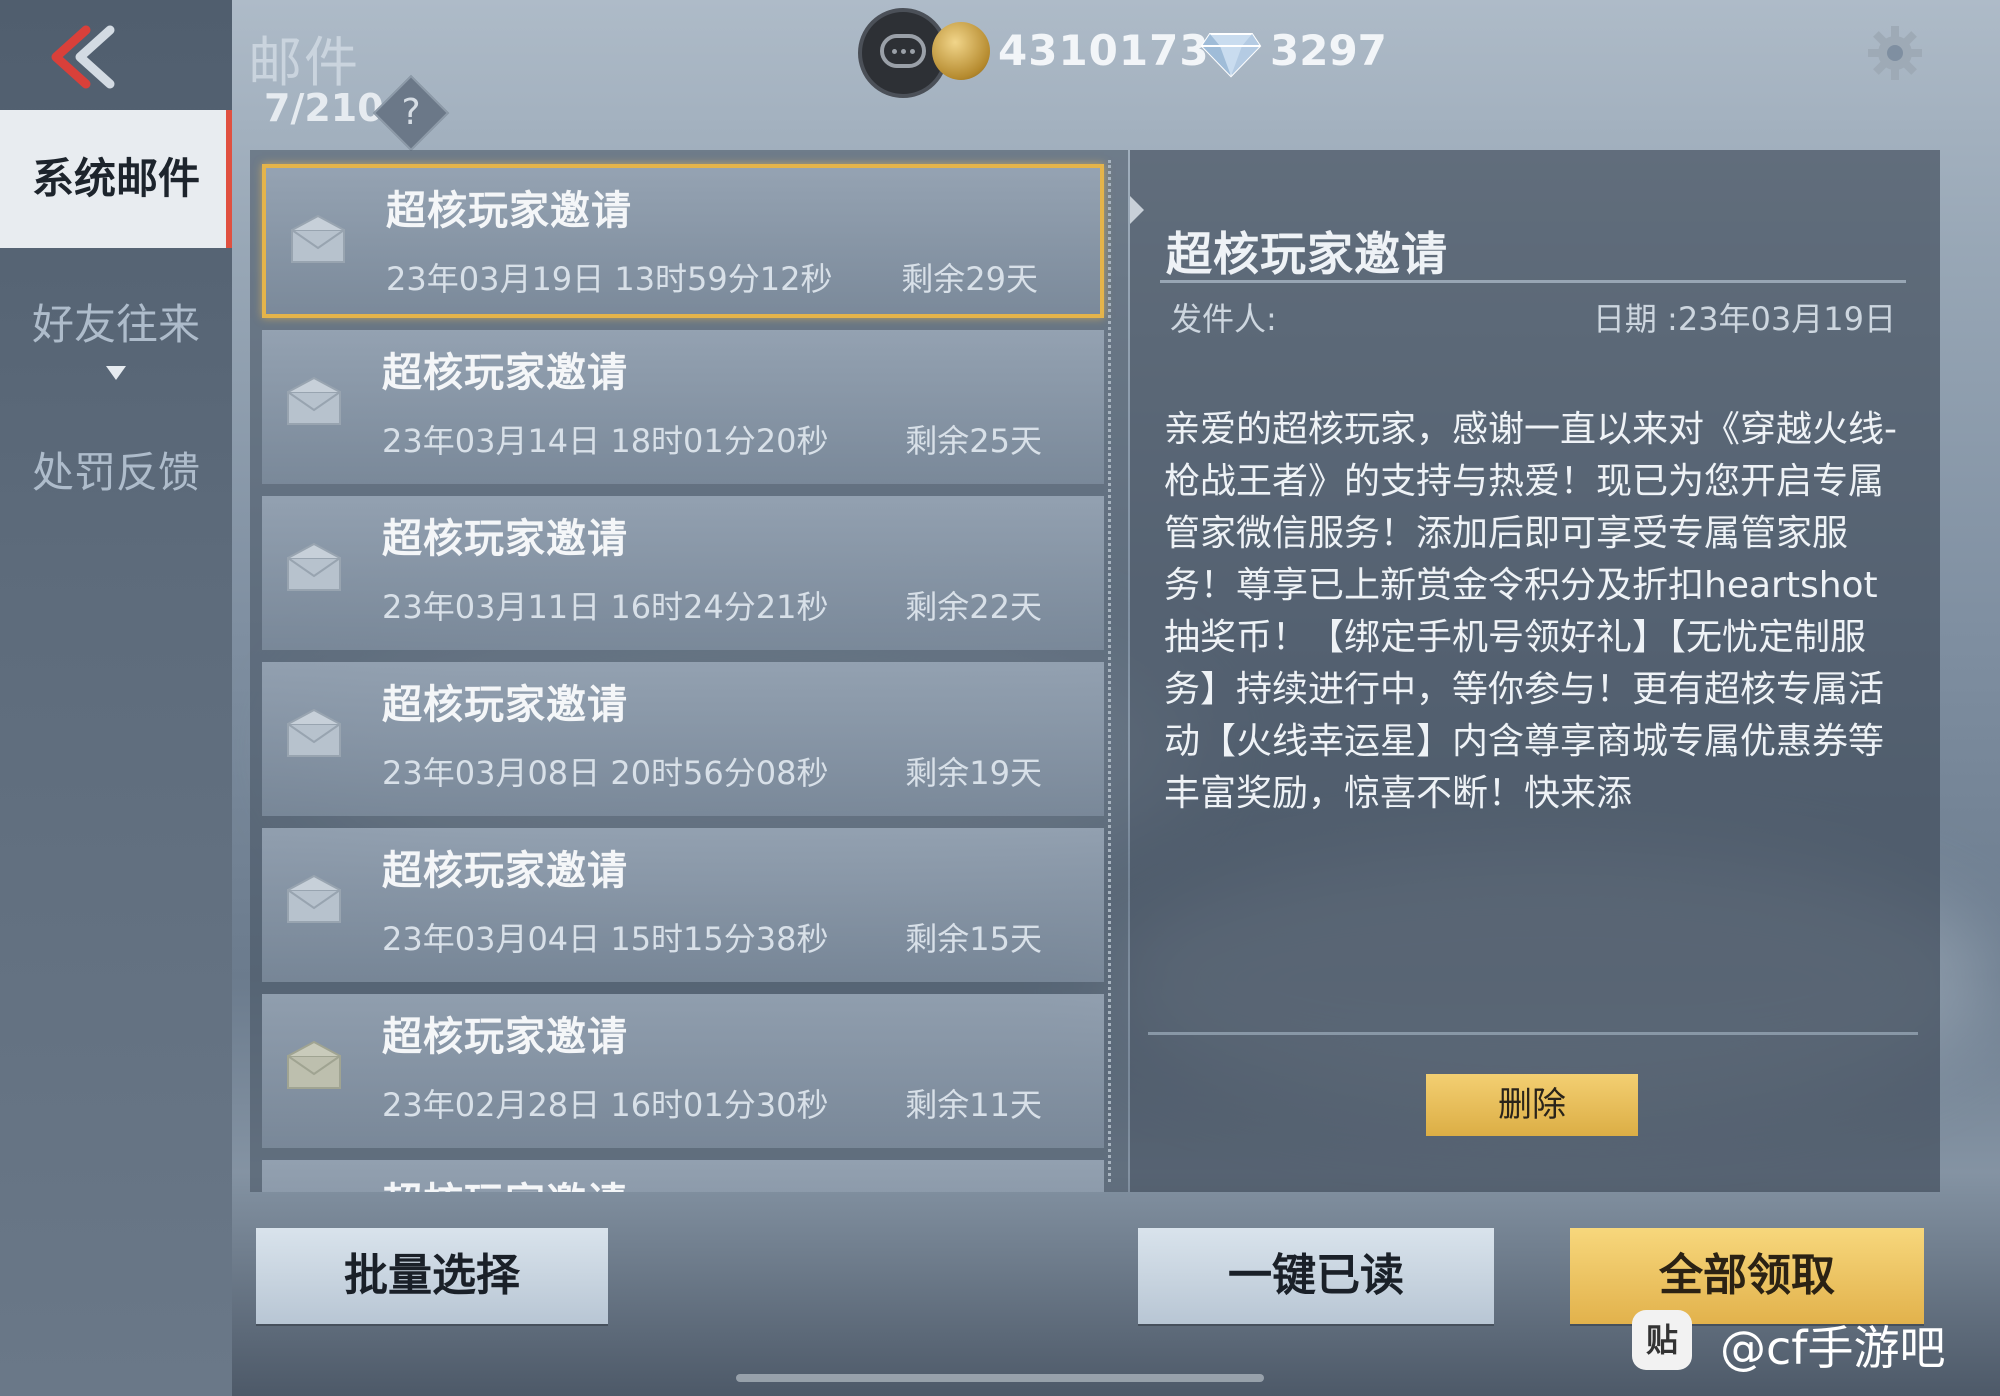 The height and width of the screenshot is (1396, 2000). I want to click on mark-all-read-button: 一键已读, so click(1316, 1276).